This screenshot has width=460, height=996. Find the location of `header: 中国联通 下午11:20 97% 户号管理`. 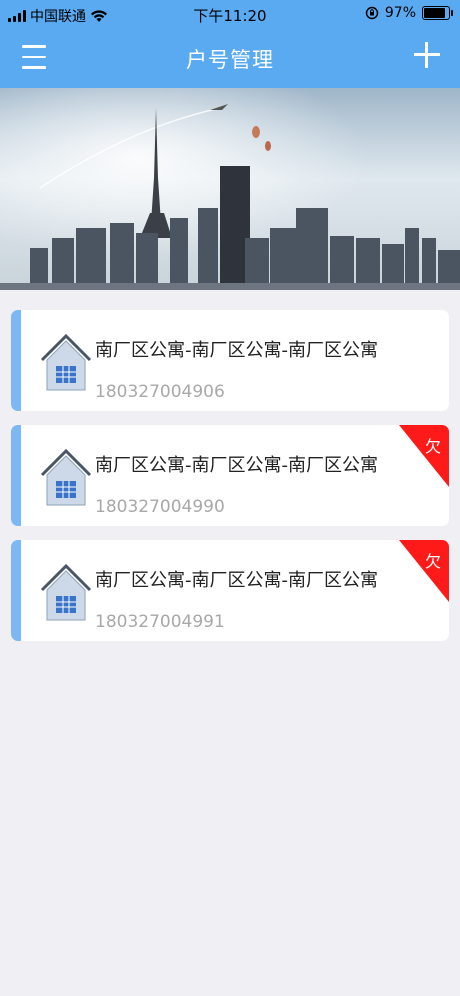

header: 中国联通 下午11:20 97% 户号管理 is located at coordinates (230, 44).